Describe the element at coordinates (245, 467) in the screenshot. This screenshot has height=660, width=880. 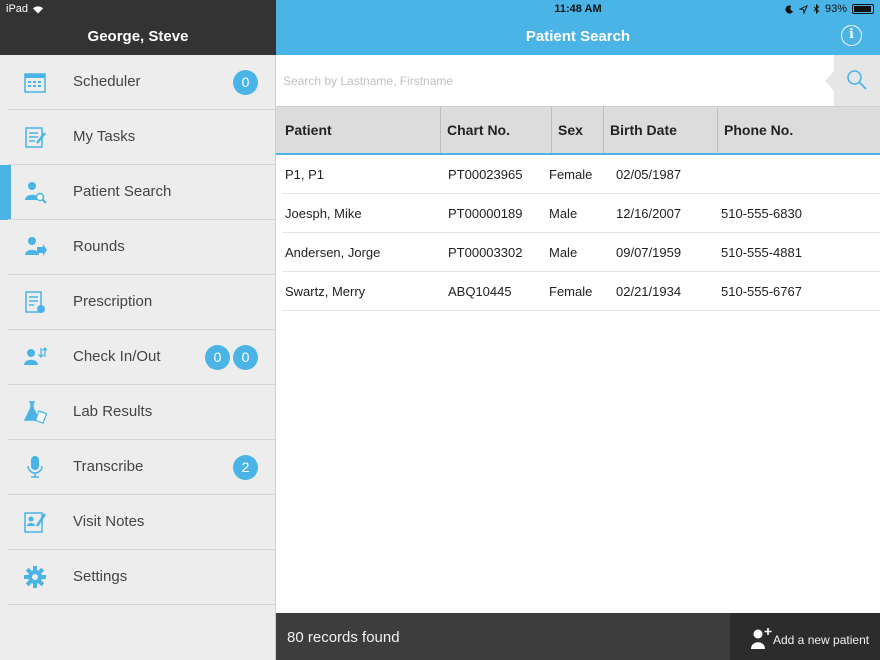
I see `transcribe-badge: 2` at that location.